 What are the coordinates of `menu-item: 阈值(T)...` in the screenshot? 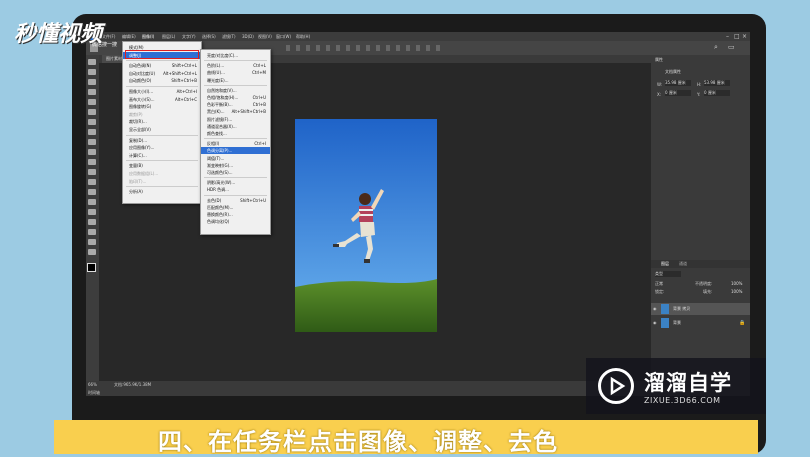 It's located at (235, 158).